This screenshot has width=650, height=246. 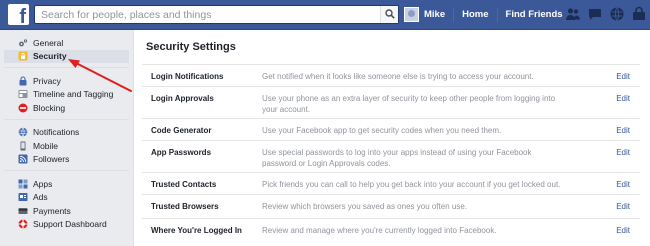 I want to click on row-label: Code Generator, so click(x=181, y=130).